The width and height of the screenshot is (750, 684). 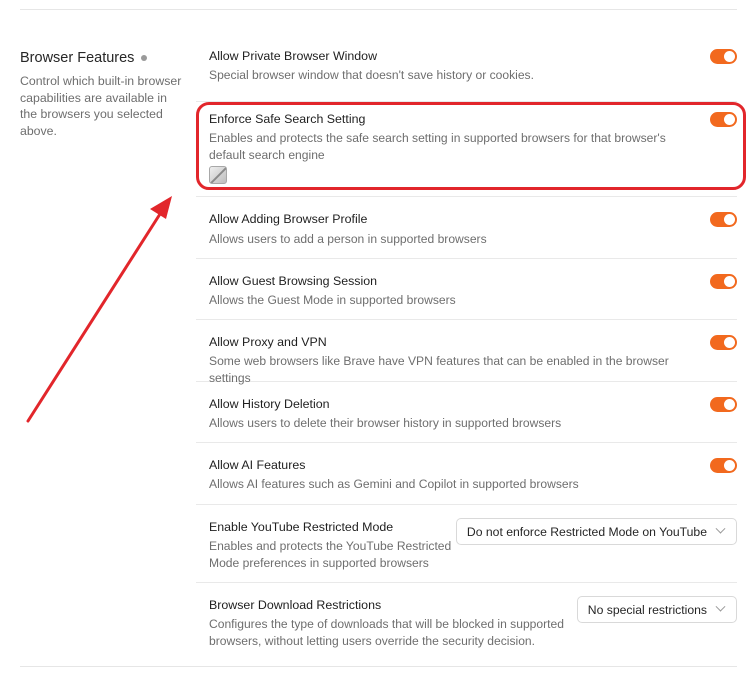 What do you see at coordinates (301, 527) in the screenshot?
I see `setting-label: Enable YouTube Restricted Mode` at bounding box center [301, 527].